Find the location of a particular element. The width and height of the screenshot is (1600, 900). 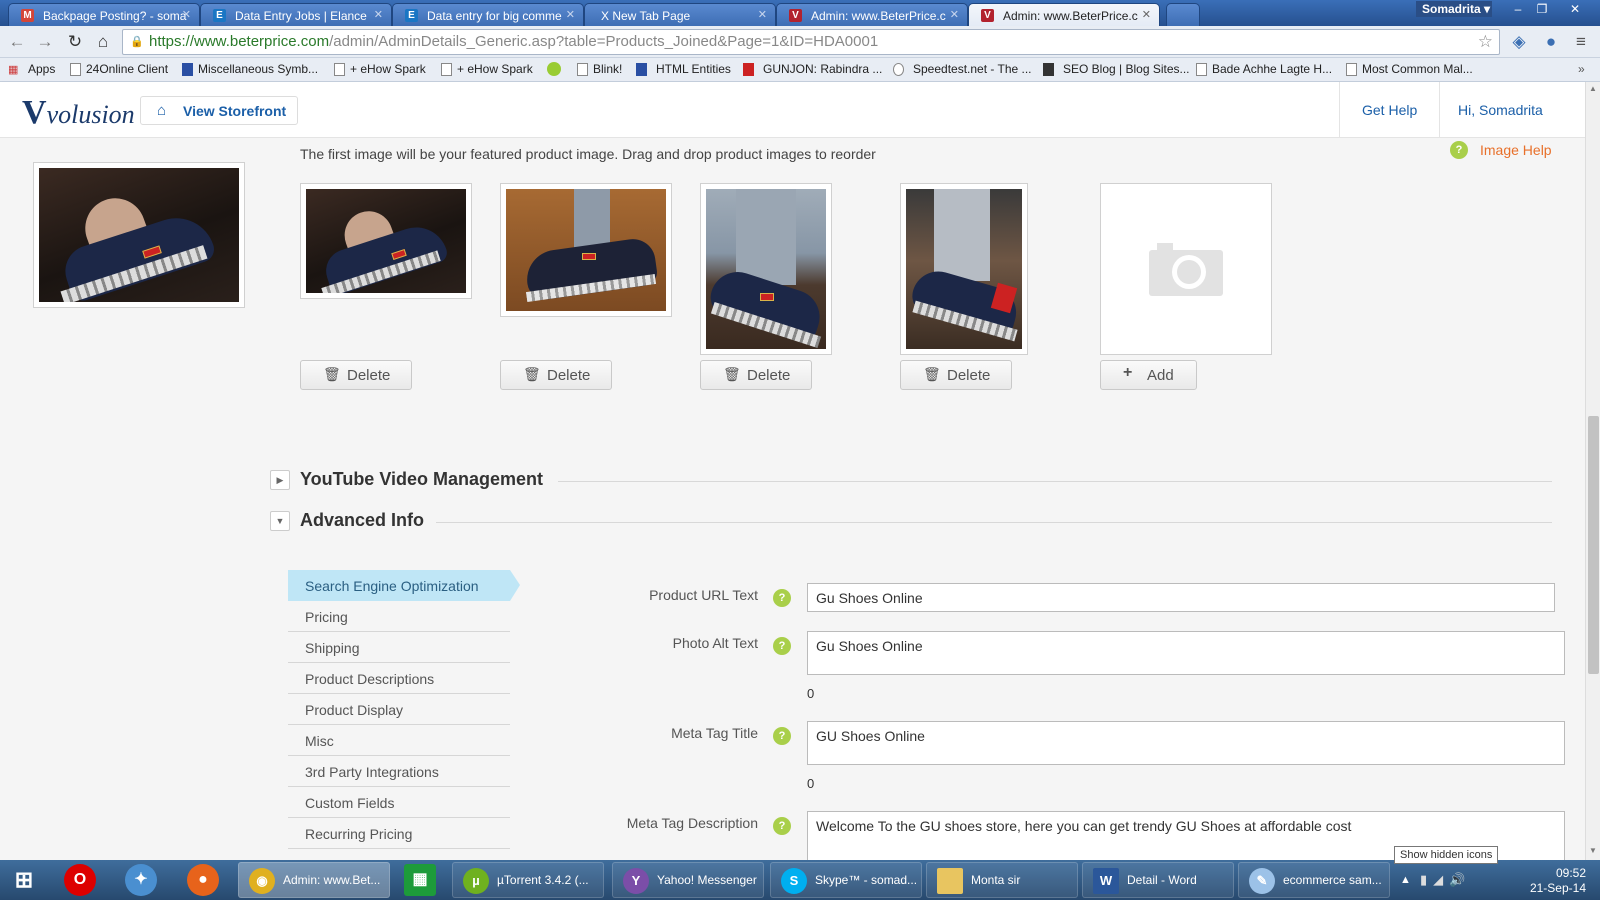

sidebar-item-pricing: Pricing is located at coordinates (399, 616).